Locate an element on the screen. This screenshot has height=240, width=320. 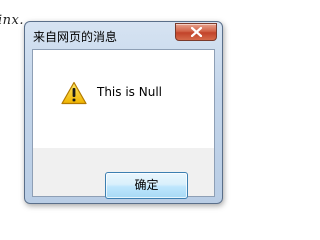
close-icon is located at coordinates (196, 32).